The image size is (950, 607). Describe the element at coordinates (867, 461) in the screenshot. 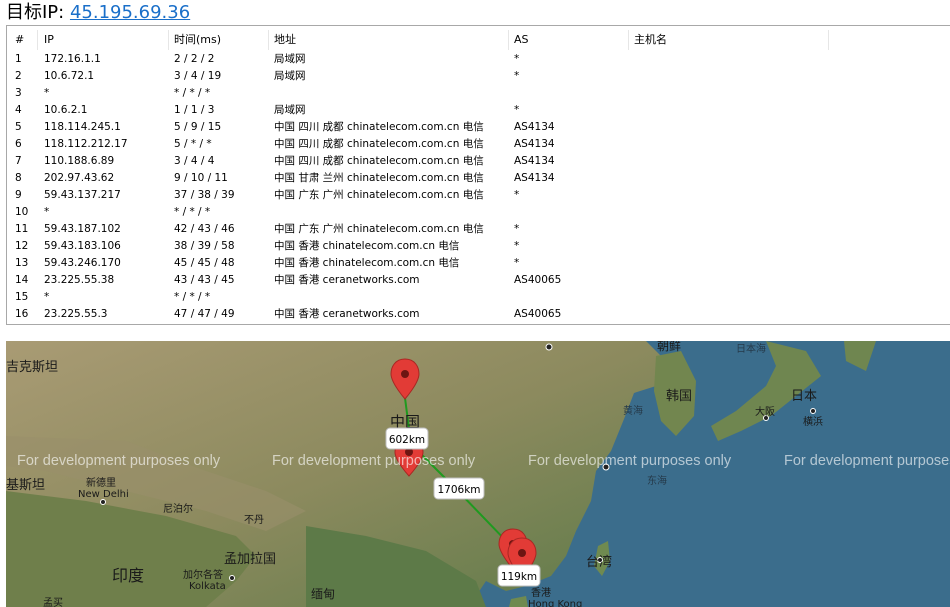

I see `map-watermark-4: For development purposes only` at that location.